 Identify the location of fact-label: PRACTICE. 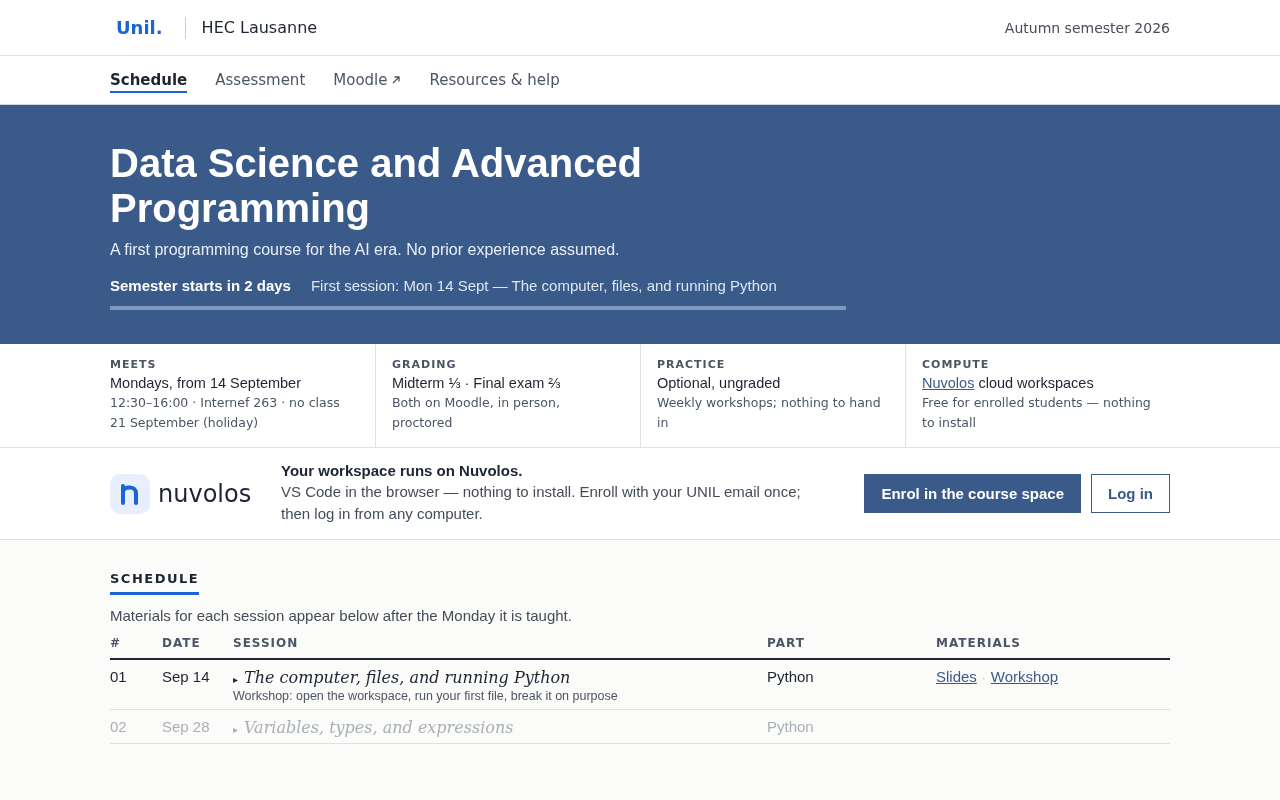
(692, 364).